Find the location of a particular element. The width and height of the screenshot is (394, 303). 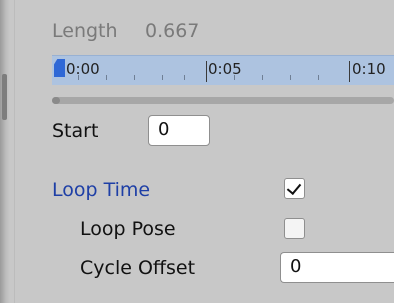

resize-handle is located at coordinates (4, 97).